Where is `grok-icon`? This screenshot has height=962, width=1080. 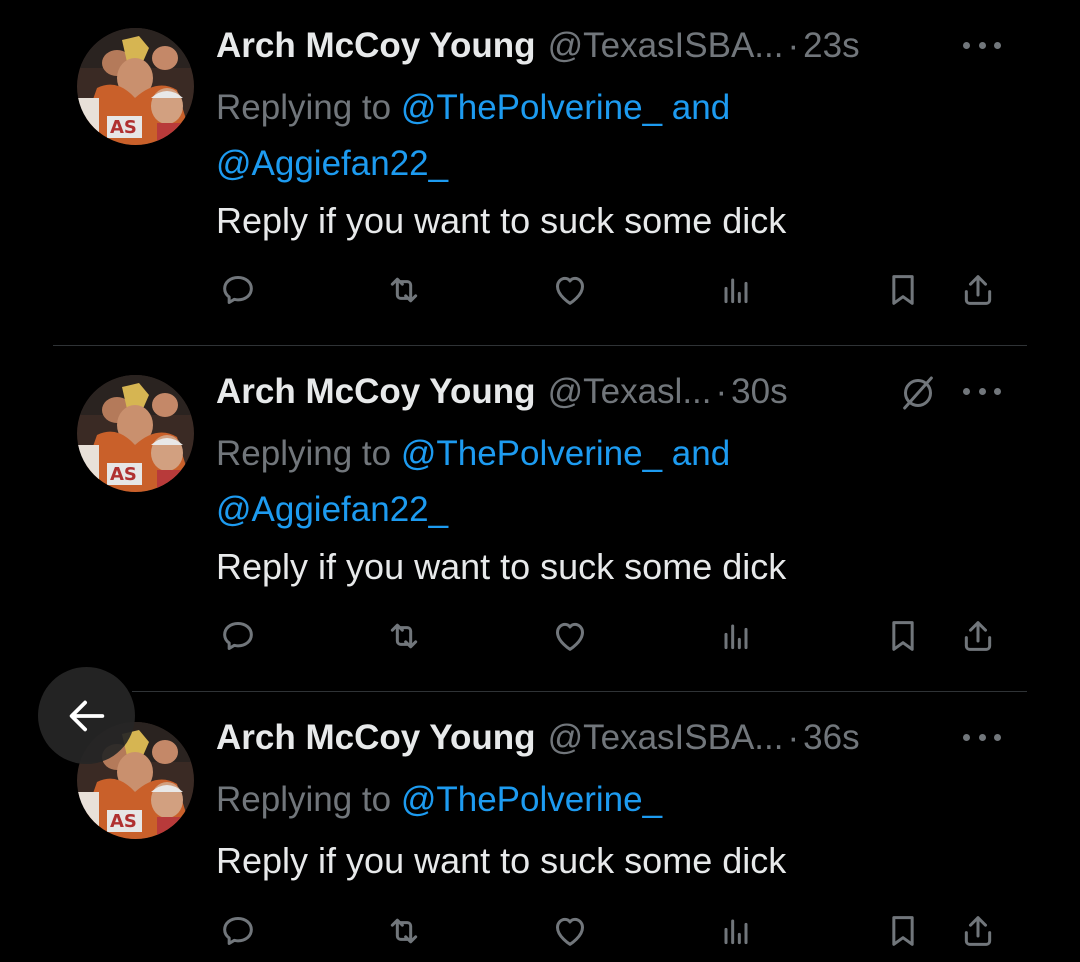 grok-icon is located at coordinates (918, 393).